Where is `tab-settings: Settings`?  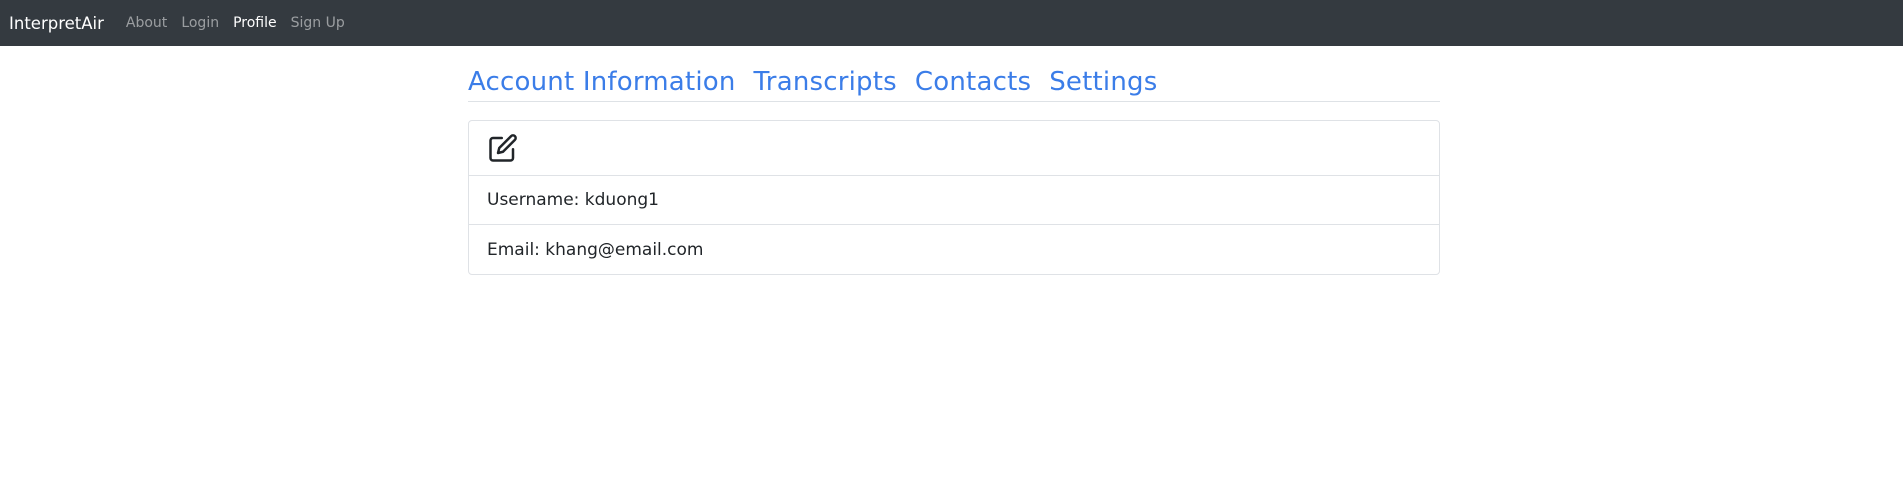
tab-settings: Settings is located at coordinates (1103, 82).